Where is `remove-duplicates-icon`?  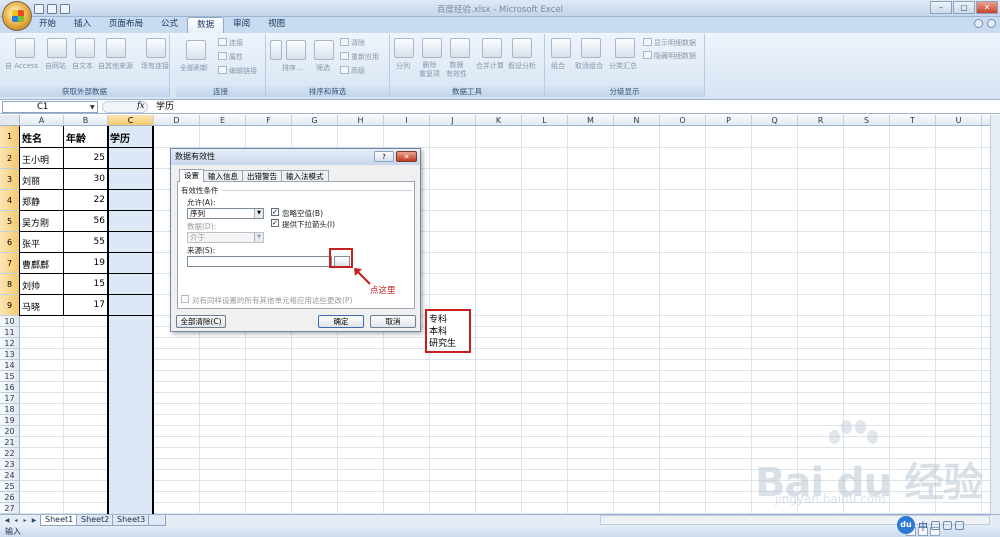 remove-duplicates-icon is located at coordinates (432, 48).